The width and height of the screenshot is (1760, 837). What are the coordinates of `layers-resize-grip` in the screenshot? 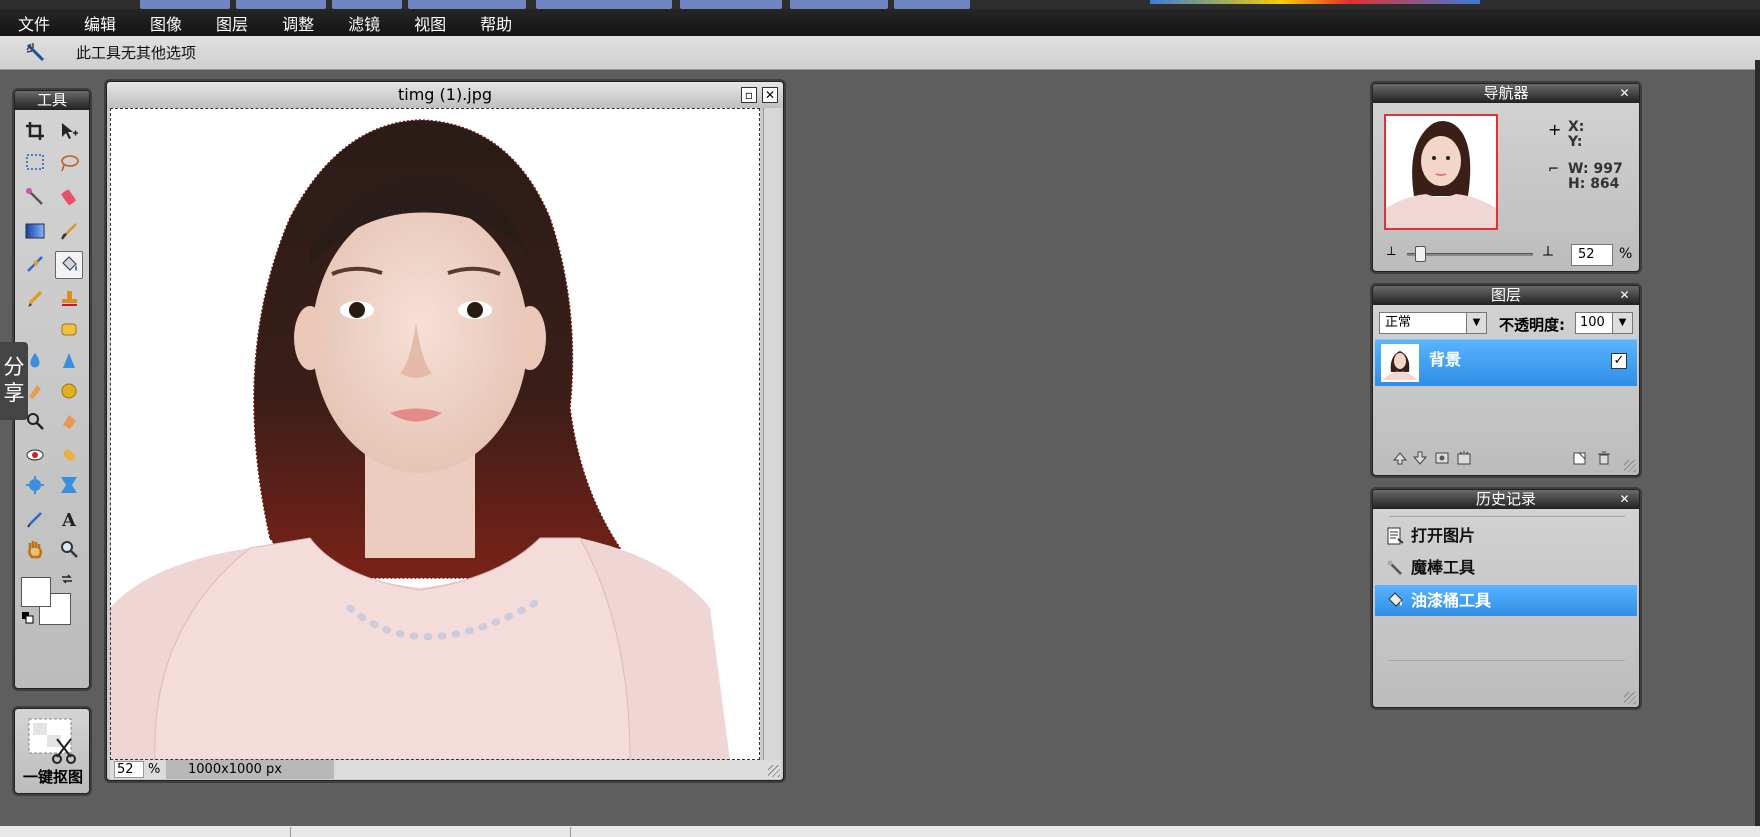 It's located at (1630, 466).